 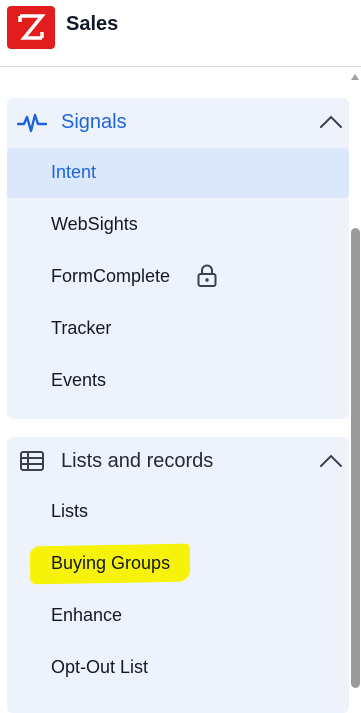 I want to click on table-icon, so click(x=32, y=463).